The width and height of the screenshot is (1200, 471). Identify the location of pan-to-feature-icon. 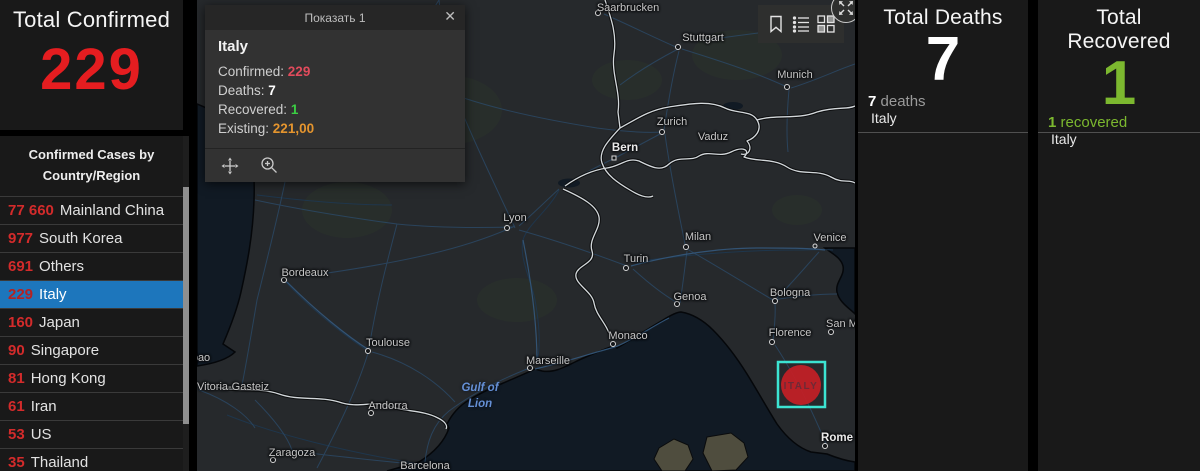
(230, 166).